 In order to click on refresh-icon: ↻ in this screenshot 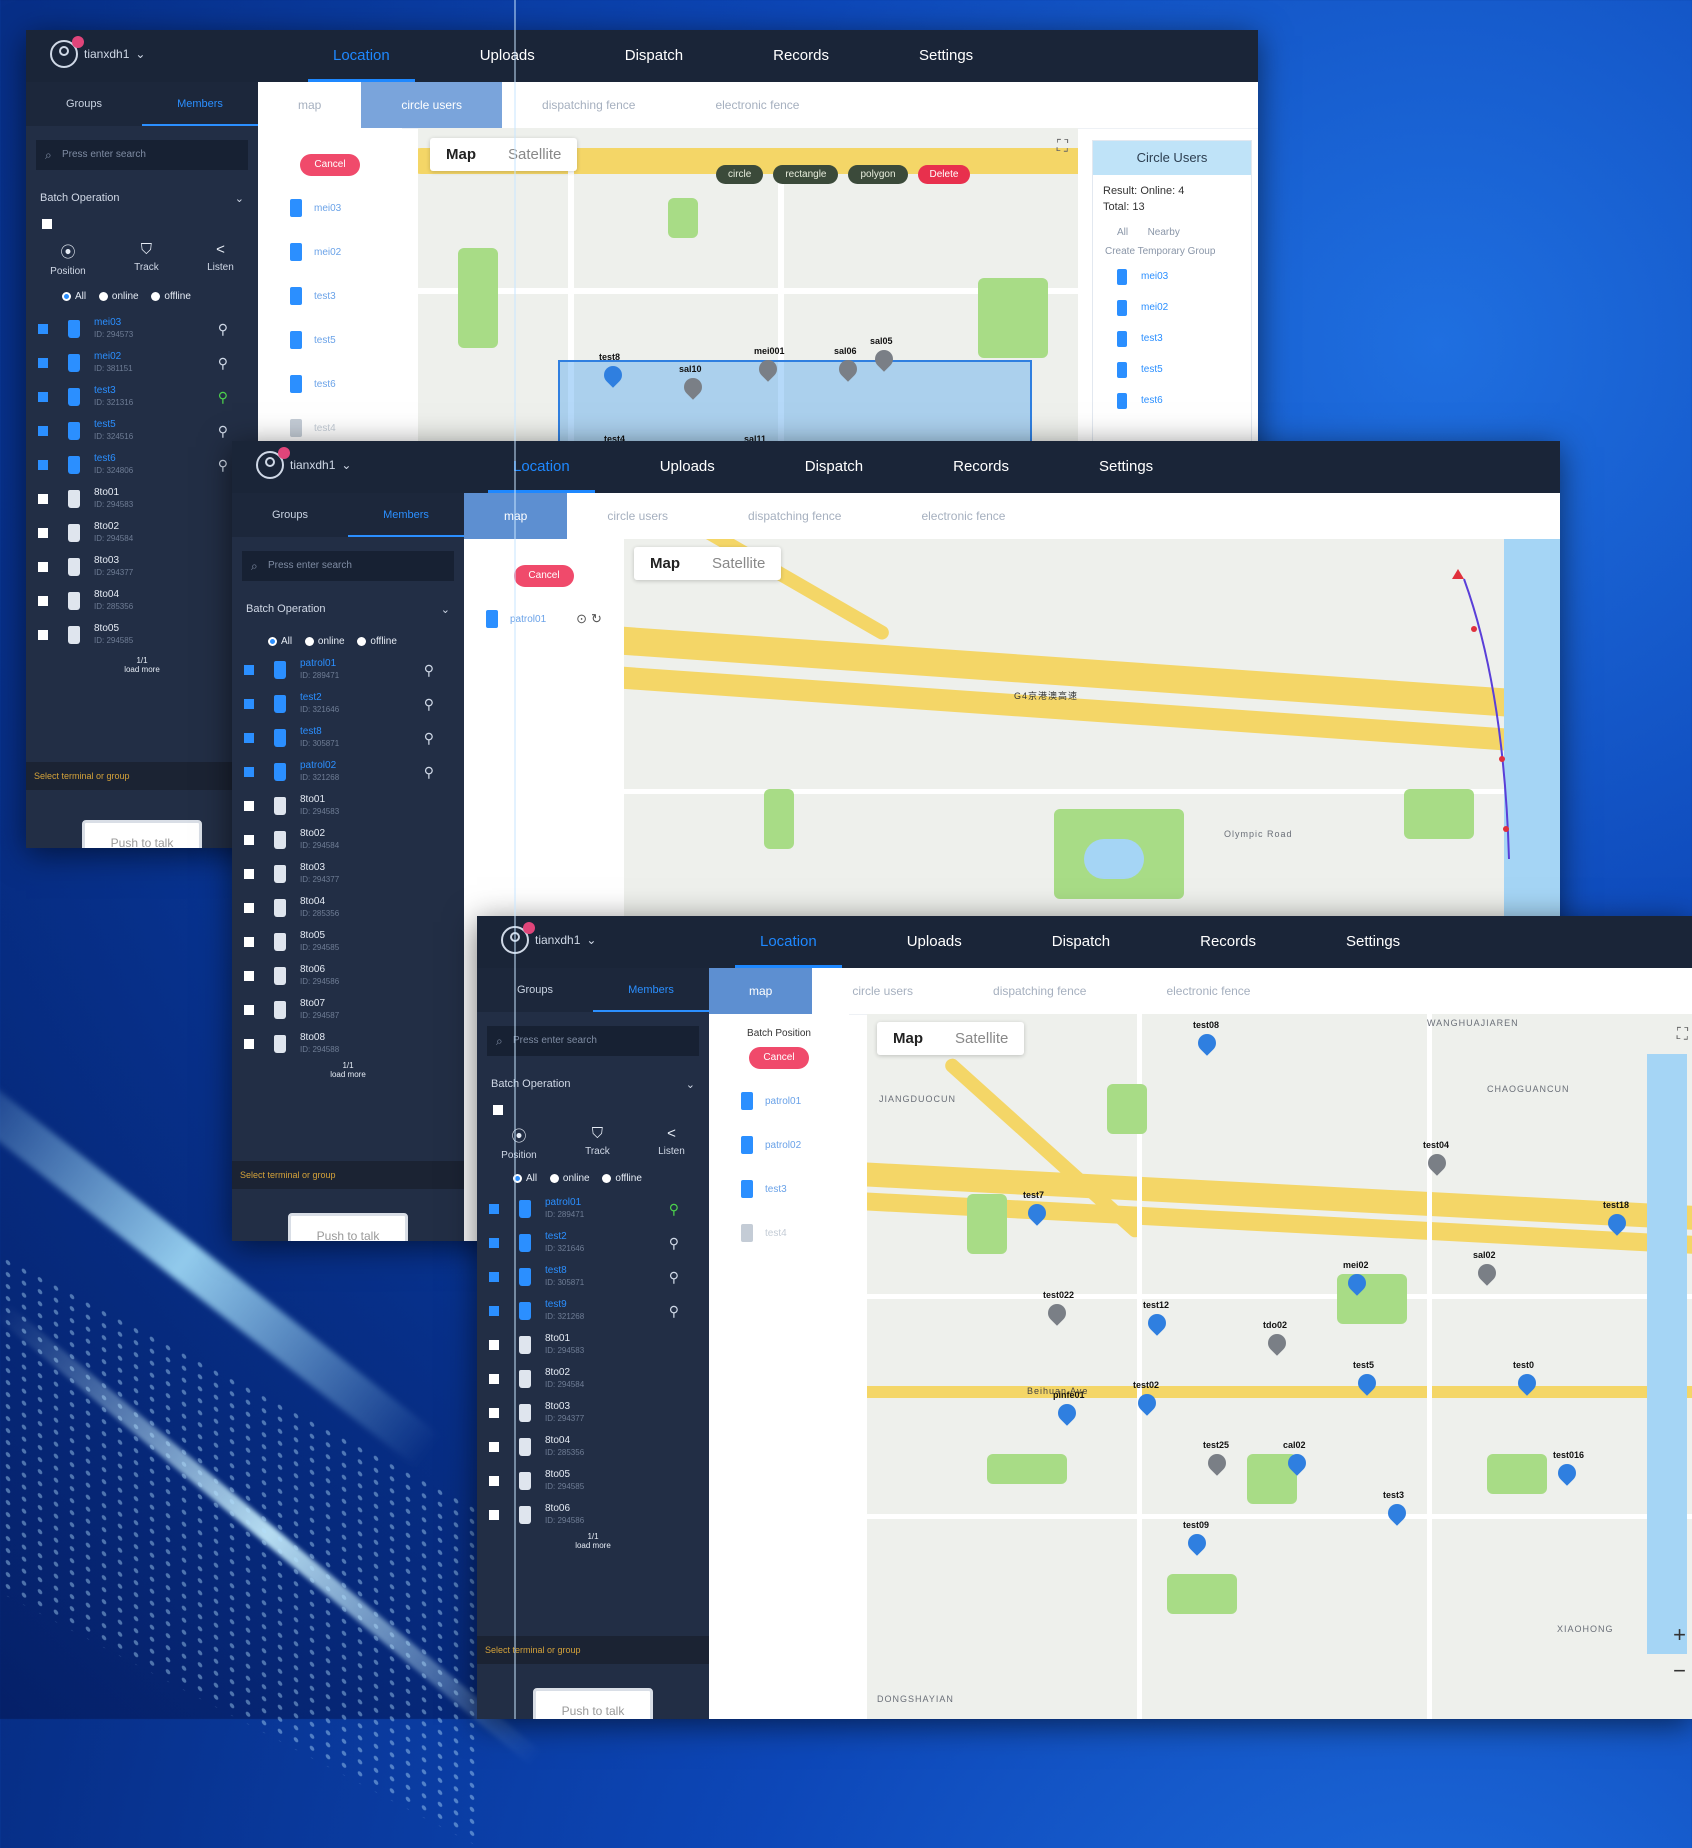, I will do `click(596, 619)`.